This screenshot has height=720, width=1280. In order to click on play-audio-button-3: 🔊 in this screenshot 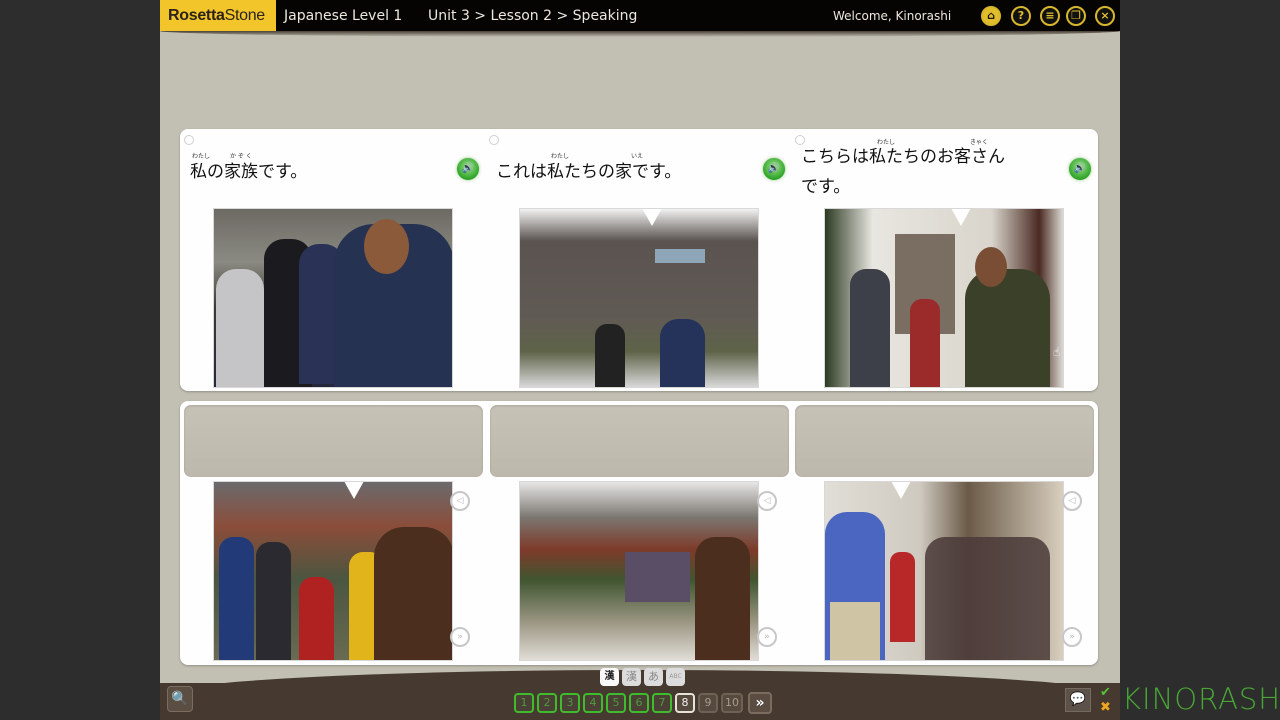, I will do `click(1080, 169)`.